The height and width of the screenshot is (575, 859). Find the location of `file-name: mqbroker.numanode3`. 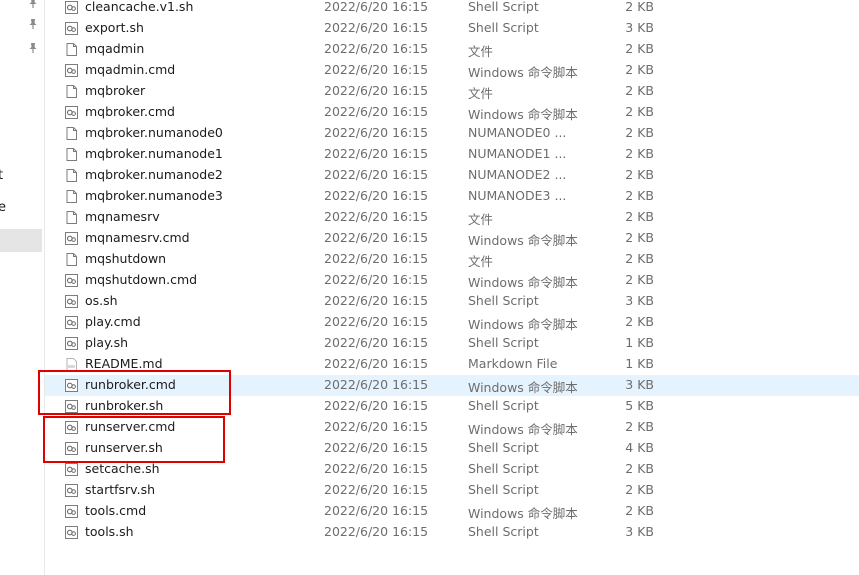

file-name: mqbroker.numanode3 is located at coordinates (154, 195).